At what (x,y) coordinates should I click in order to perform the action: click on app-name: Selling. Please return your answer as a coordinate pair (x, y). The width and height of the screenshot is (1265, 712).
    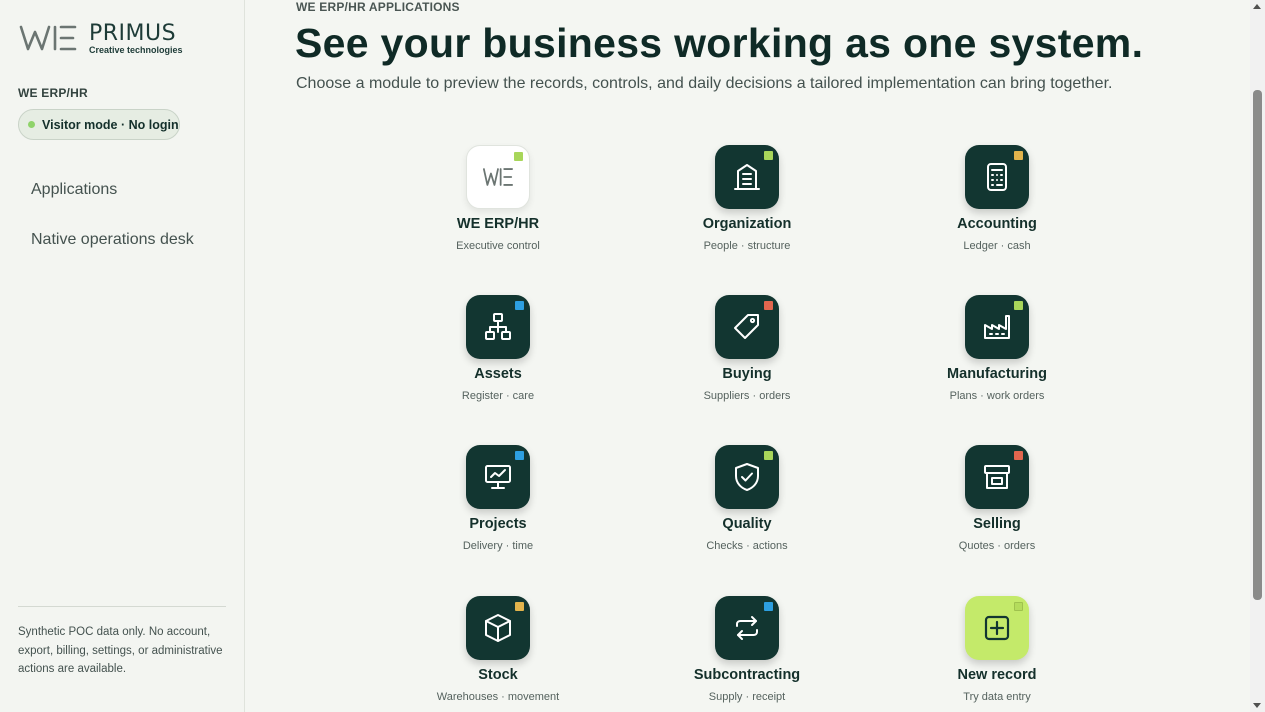
    Looking at the image, I should click on (997, 524).